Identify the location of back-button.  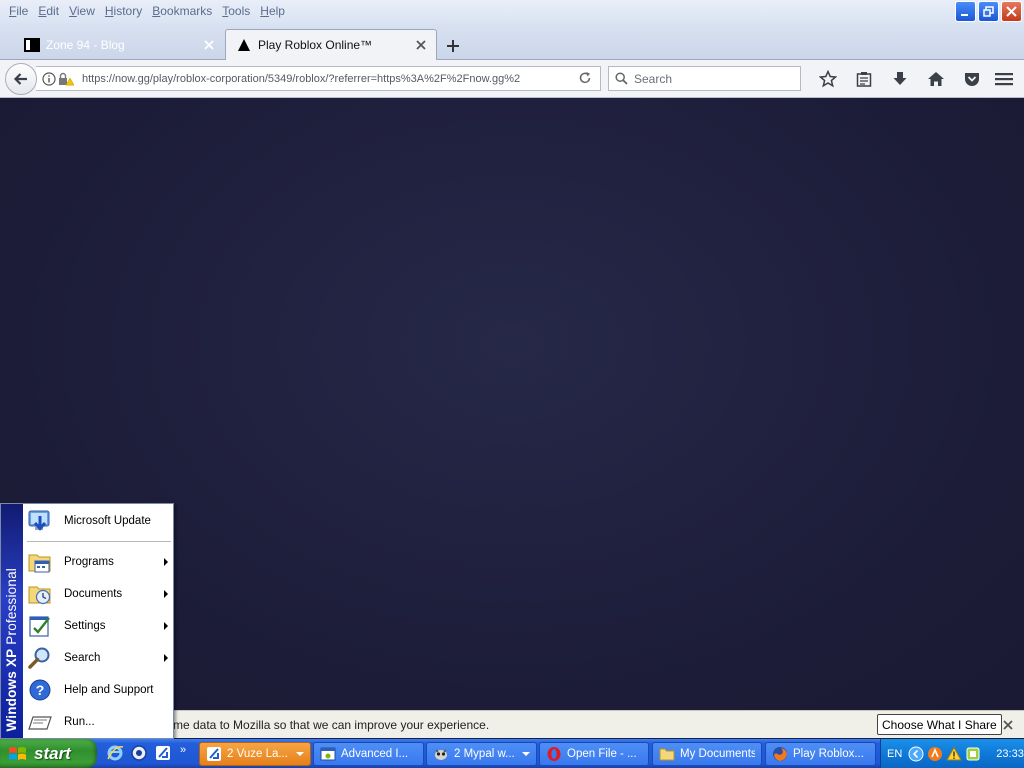
(21, 79).